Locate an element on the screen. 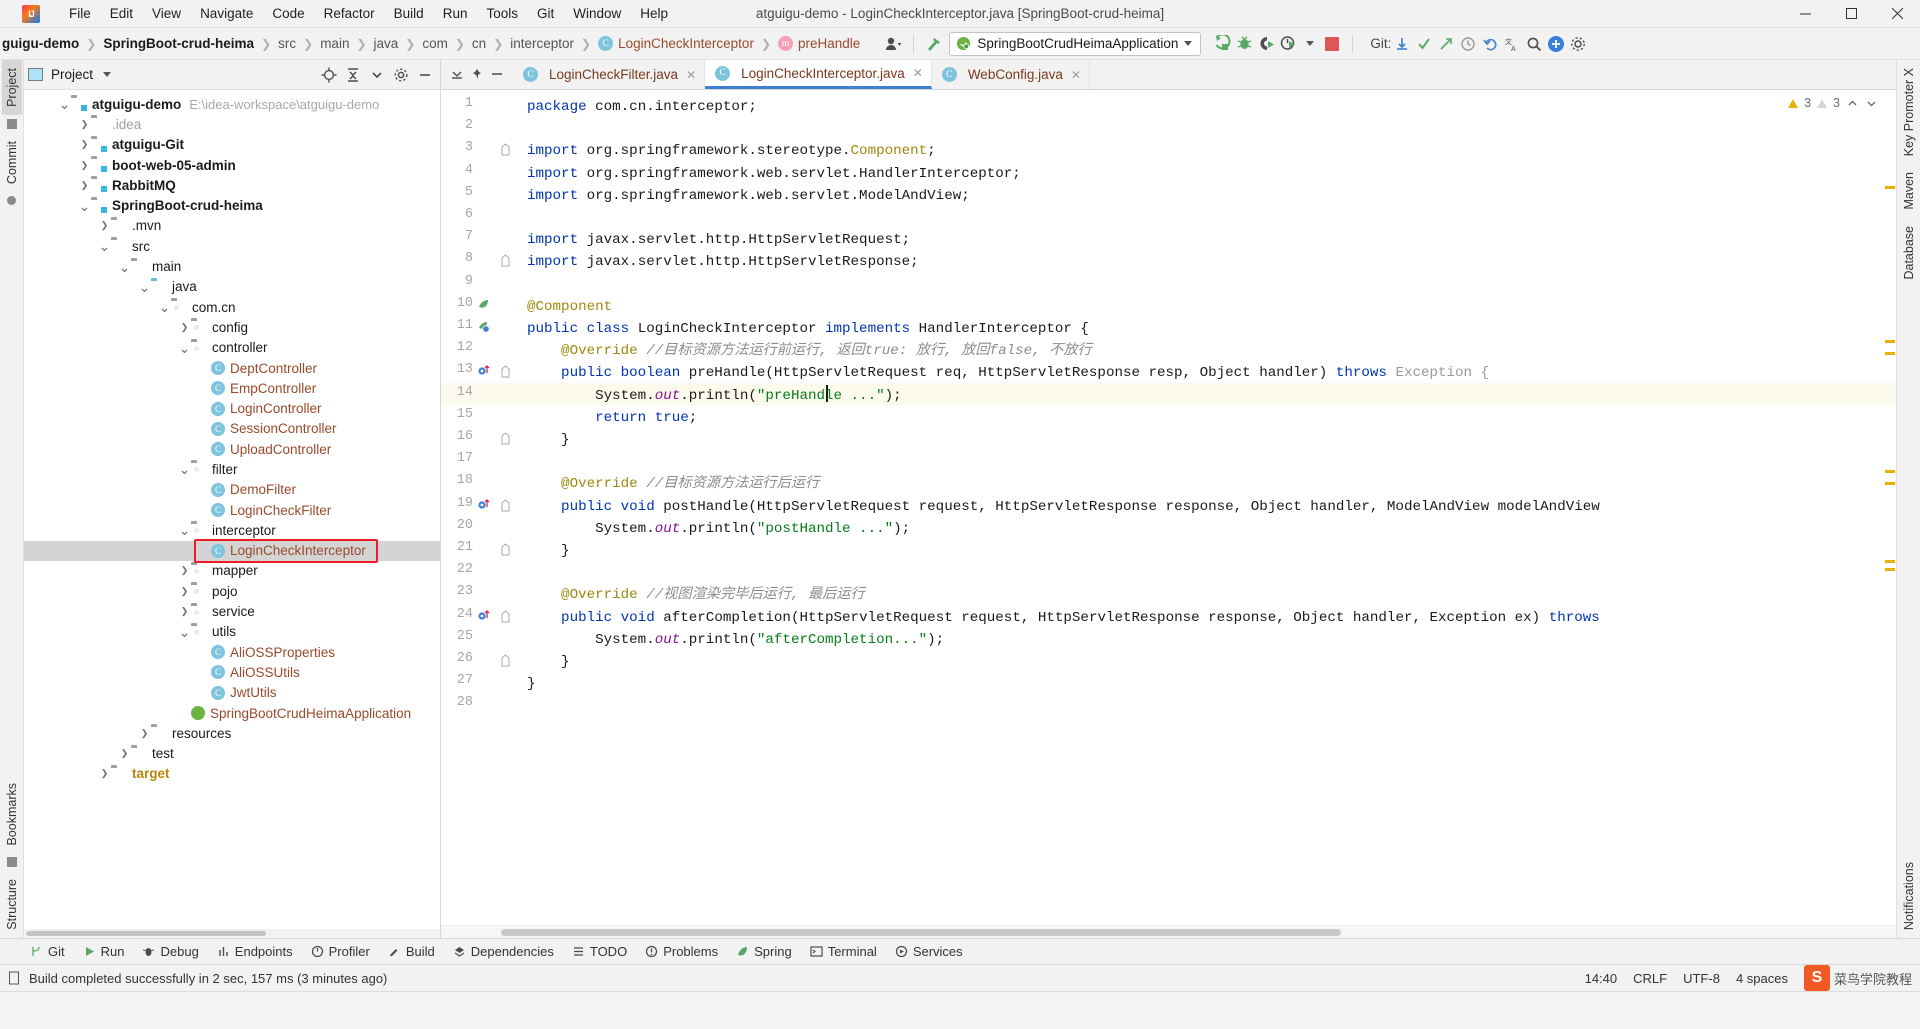  tree-item-folder: ❯ service is located at coordinates (232, 611).